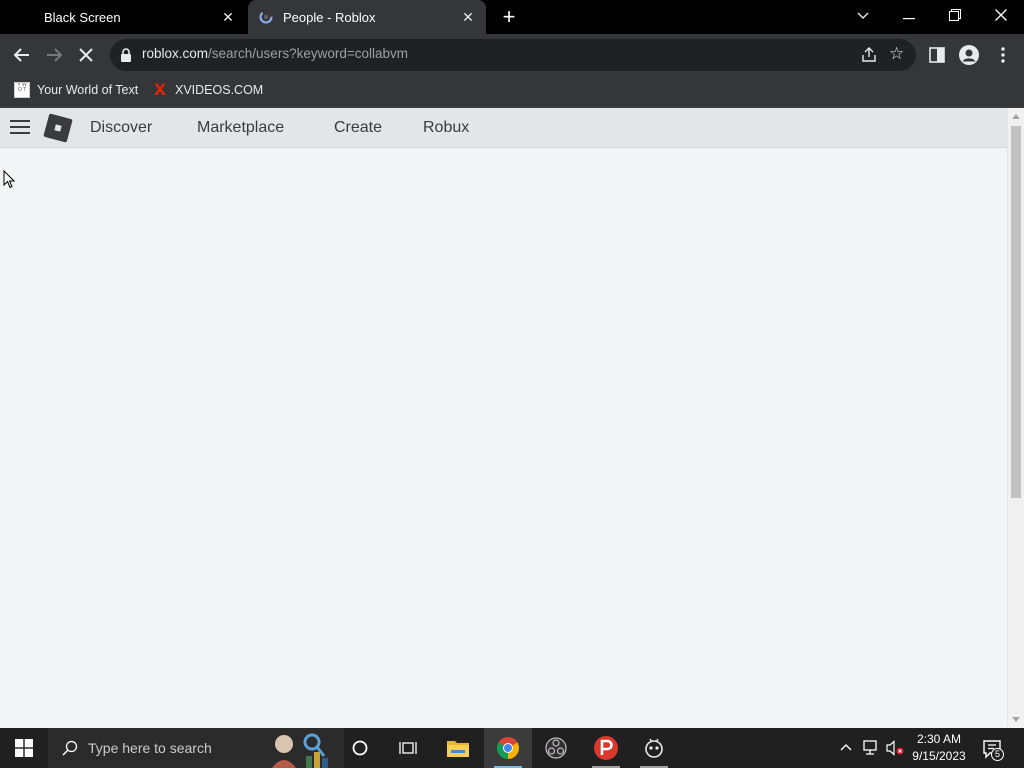  I want to click on vertical-scrollbar, so click(1015, 417).